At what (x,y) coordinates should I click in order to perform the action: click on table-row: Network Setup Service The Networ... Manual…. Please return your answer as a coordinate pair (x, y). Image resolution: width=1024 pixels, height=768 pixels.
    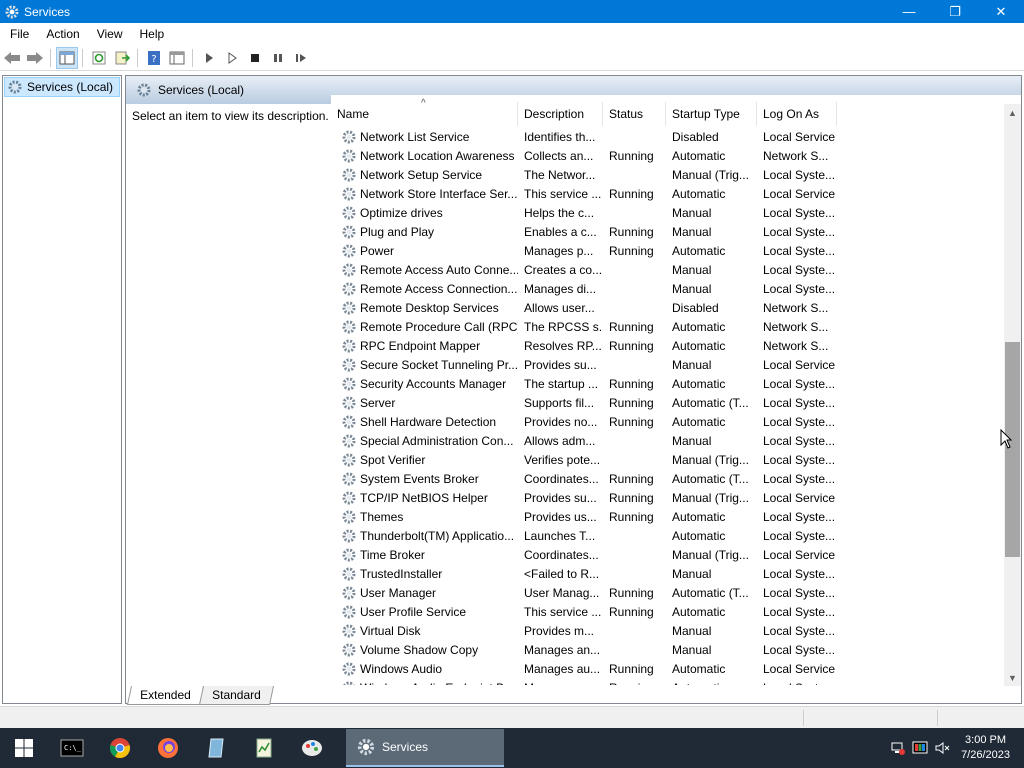
    Looking at the image, I should click on (676, 174).